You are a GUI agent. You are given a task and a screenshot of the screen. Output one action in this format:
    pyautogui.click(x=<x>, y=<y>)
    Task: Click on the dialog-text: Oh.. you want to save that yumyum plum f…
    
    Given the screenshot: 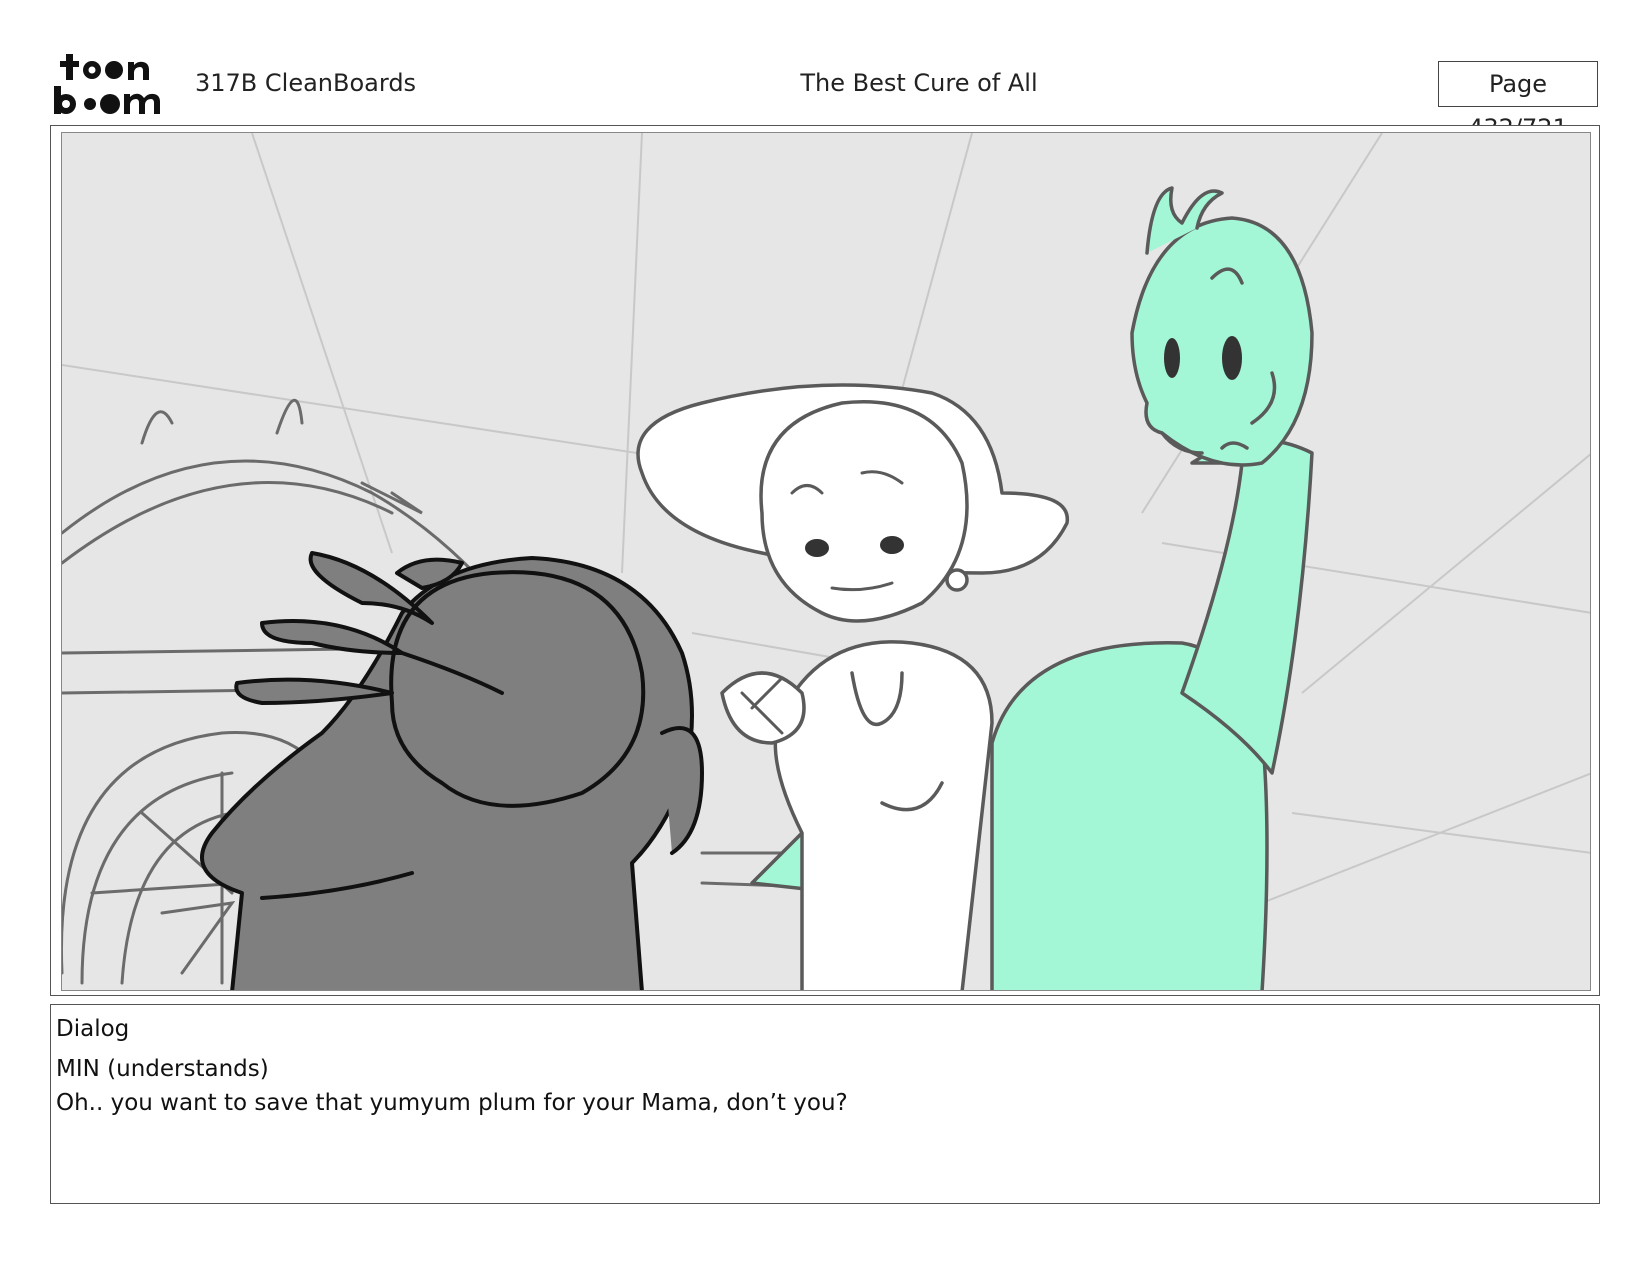 What is the action you would take?
    pyautogui.click(x=452, y=1103)
    